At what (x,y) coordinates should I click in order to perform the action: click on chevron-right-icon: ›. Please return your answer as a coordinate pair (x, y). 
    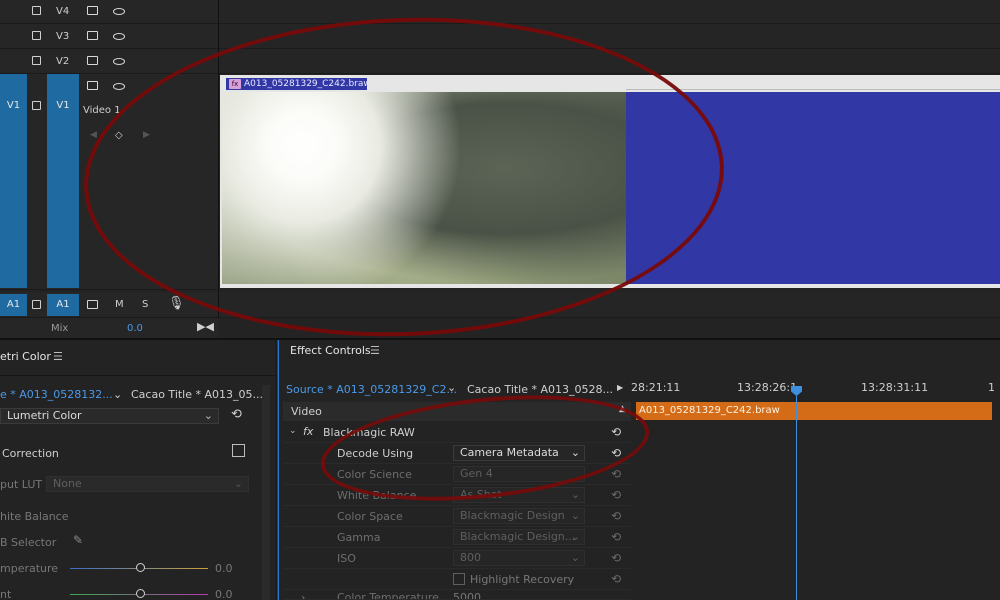
    Looking at the image, I should click on (303, 595).